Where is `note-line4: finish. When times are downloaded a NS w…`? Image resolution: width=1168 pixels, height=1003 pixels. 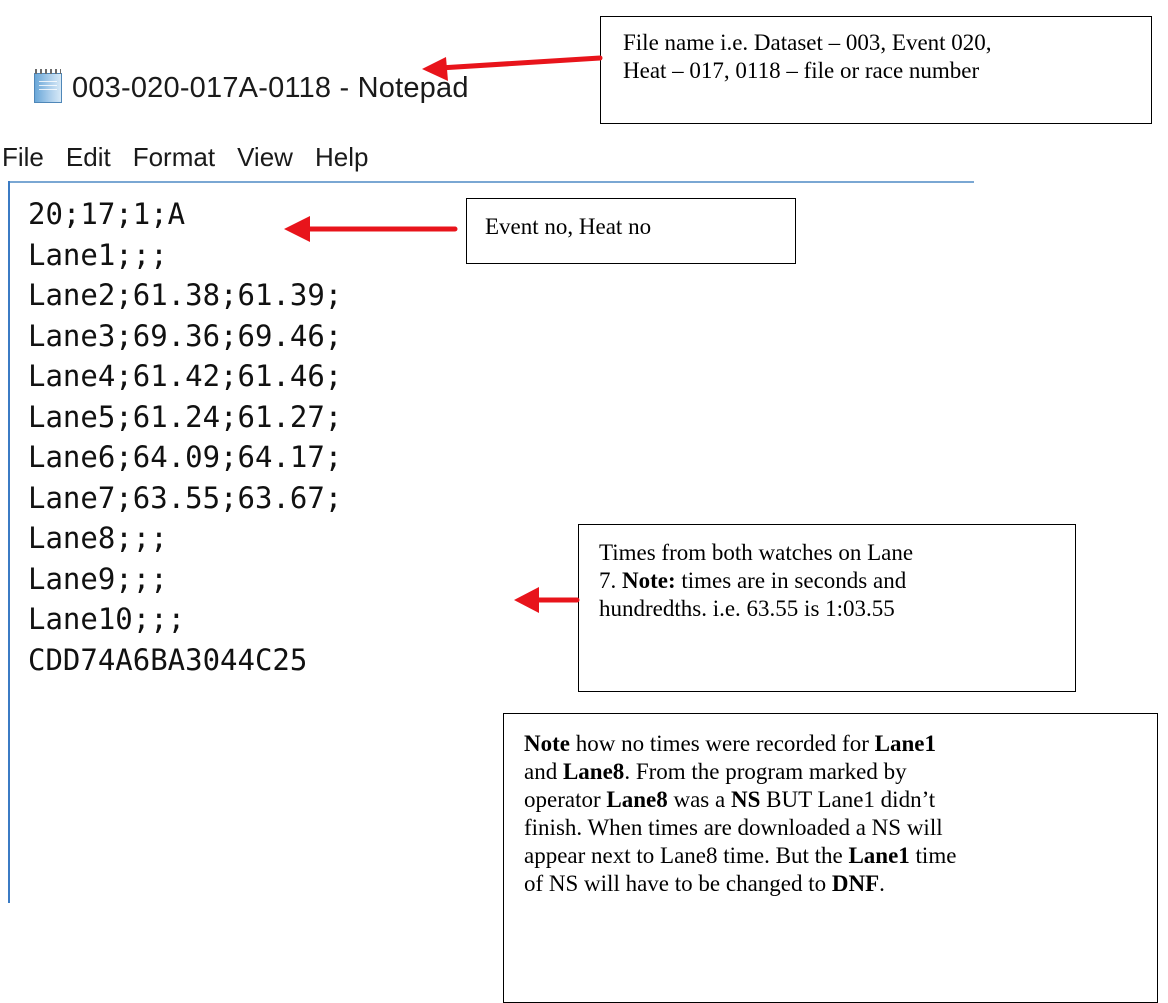
note-line4: finish. When times are downloaded a NS w… is located at coordinates (733, 827).